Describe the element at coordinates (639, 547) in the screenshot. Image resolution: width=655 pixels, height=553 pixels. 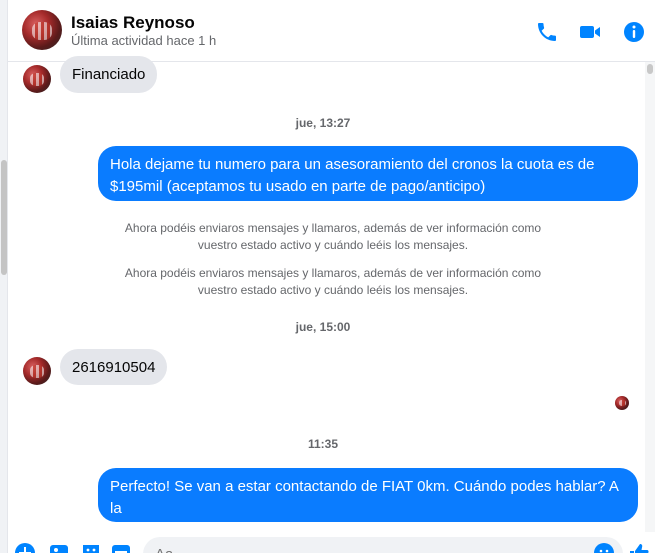
I see `thumbs-up-icon` at that location.